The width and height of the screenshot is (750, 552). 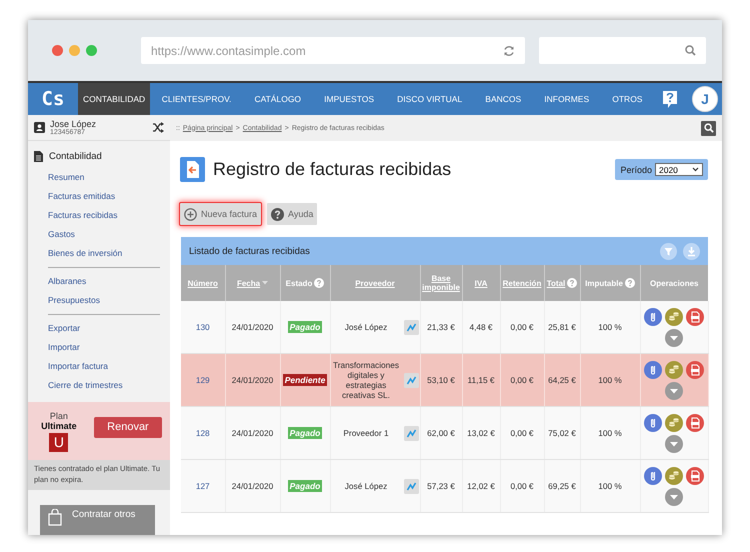 What do you see at coordinates (679, 169) in the screenshot?
I see `period-select: 2020` at bounding box center [679, 169].